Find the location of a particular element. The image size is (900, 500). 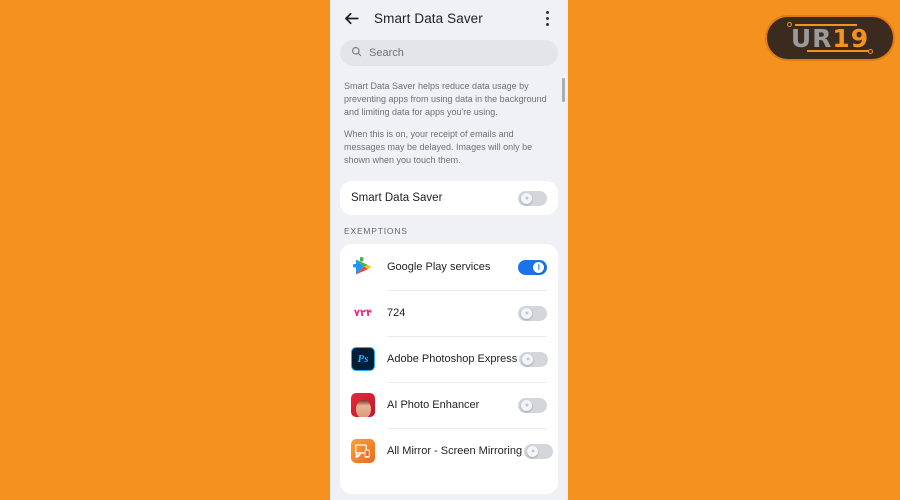

search-icon is located at coordinates (356, 53).